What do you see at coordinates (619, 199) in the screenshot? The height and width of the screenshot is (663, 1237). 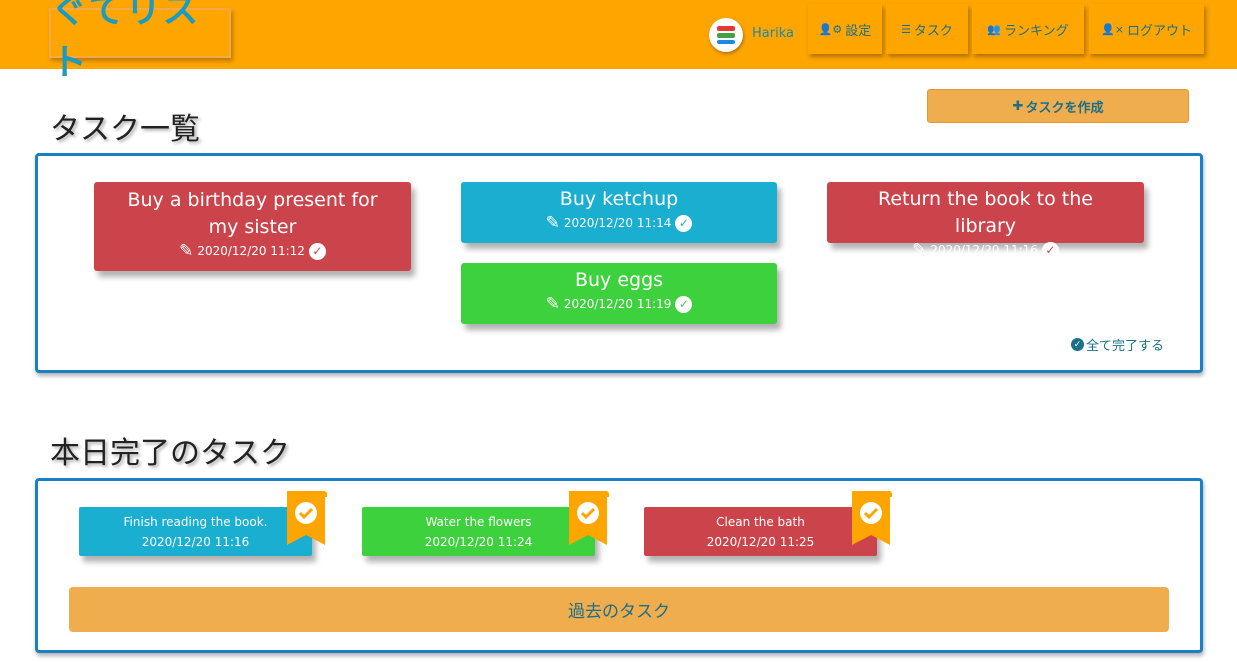 I see `task-title: Buy ketchup` at bounding box center [619, 199].